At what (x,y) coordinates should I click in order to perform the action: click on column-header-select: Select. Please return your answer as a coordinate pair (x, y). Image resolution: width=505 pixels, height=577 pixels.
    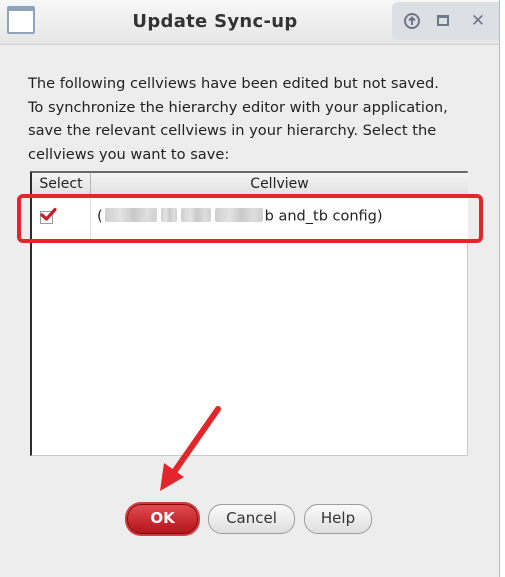
    Looking at the image, I should click on (61, 184).